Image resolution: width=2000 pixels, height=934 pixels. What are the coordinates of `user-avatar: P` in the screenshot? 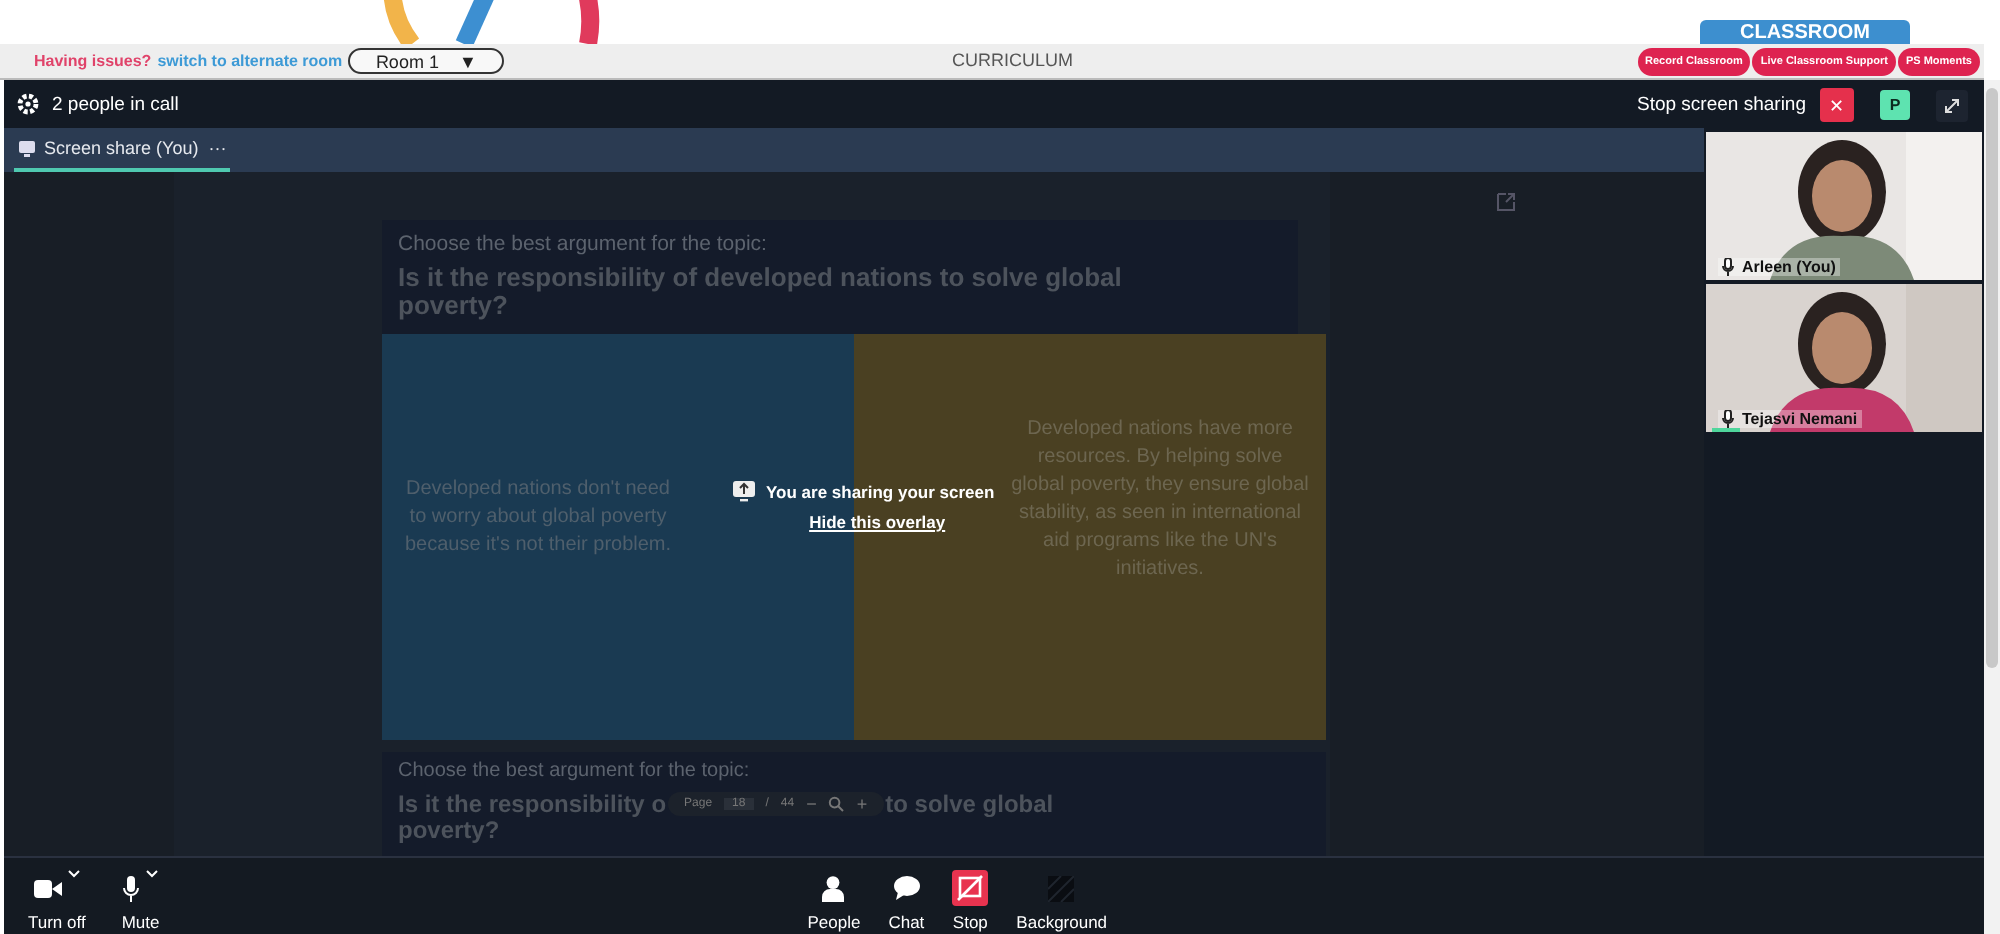 It's located at (1895, 105).